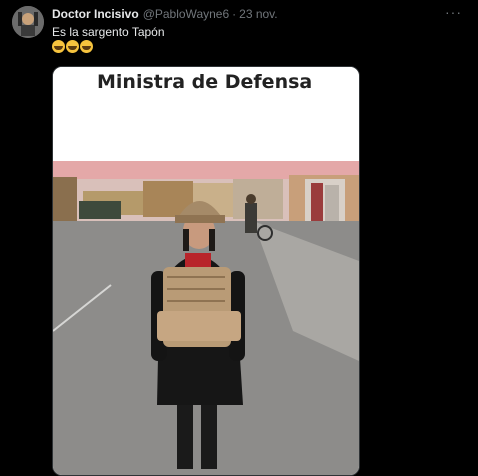 This screenshot has width=478, height=476. Describe the element at coordinates (186, 14) in the screenshot. I see `user-handle: @PabloWayne6` at that location.